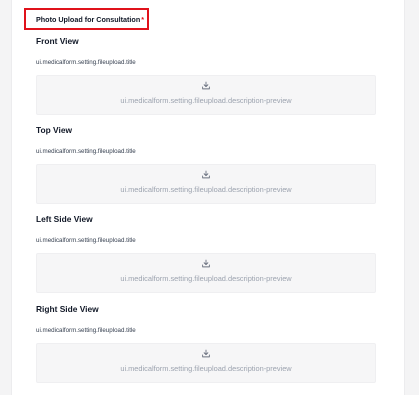  What do you see at coordinates (86, 330) in the screenshot?
I see `right-side-view-subtitle: ui.medicalform.setting.fileupload.title` at bounding box center [86, 330].